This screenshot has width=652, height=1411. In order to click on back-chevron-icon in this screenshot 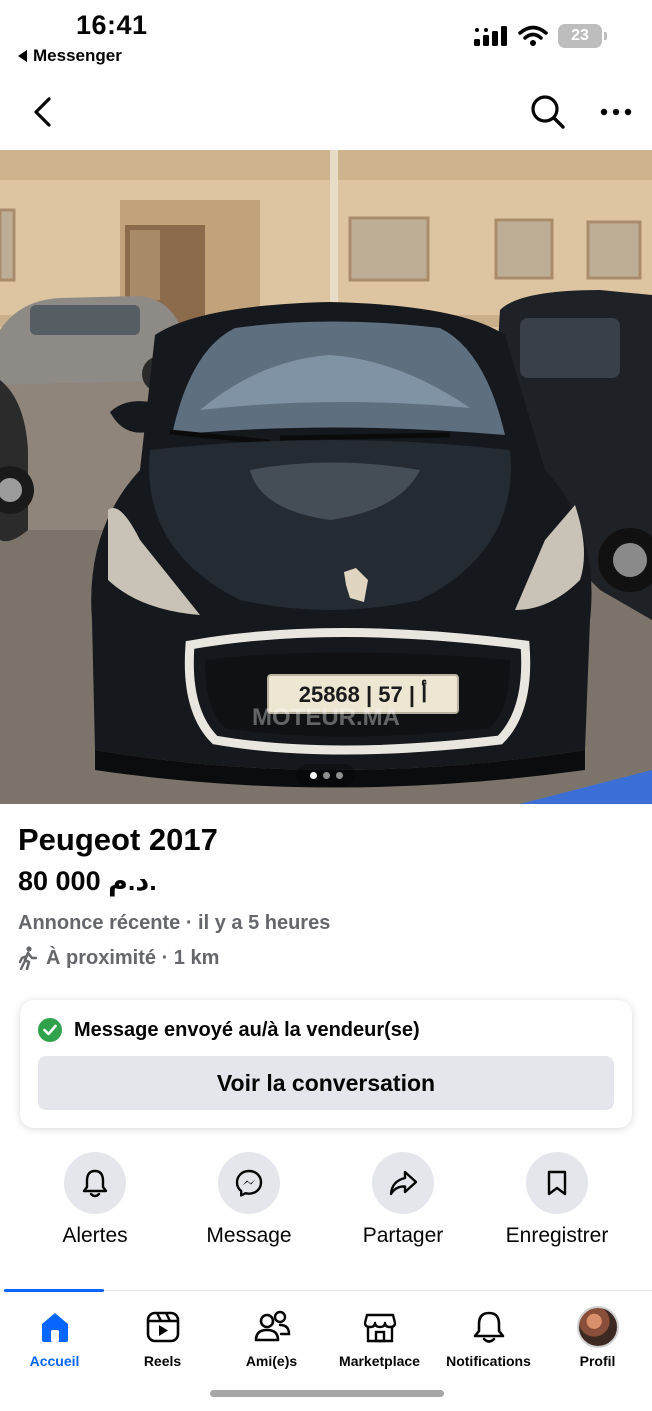, I will do `click(42, 112)`.